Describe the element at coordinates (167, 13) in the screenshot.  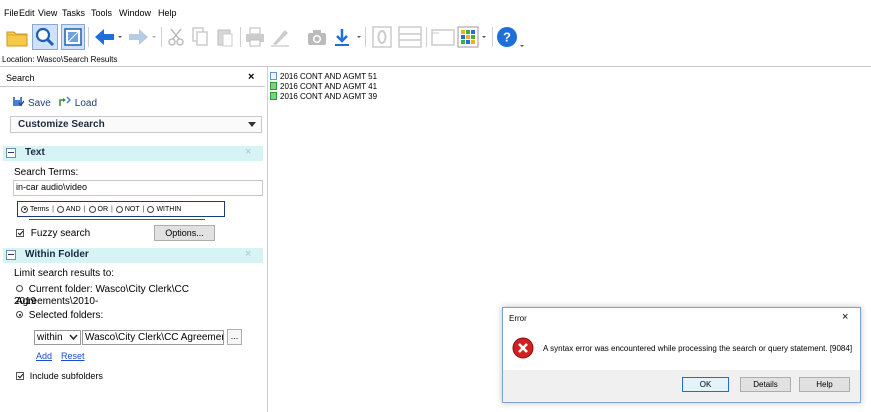
I see `menu-help: Help` at that location.